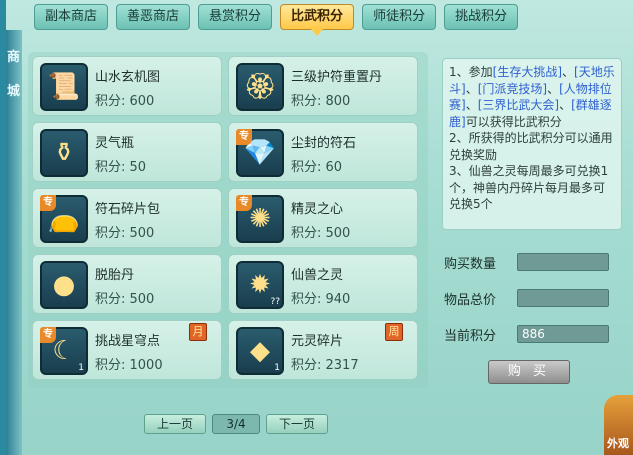  What do you see at coordinates (127, 86) in the screenshot?
I see `item-card: 📜 山水玄机图 积分: 600` at bounding box center [127, 86].